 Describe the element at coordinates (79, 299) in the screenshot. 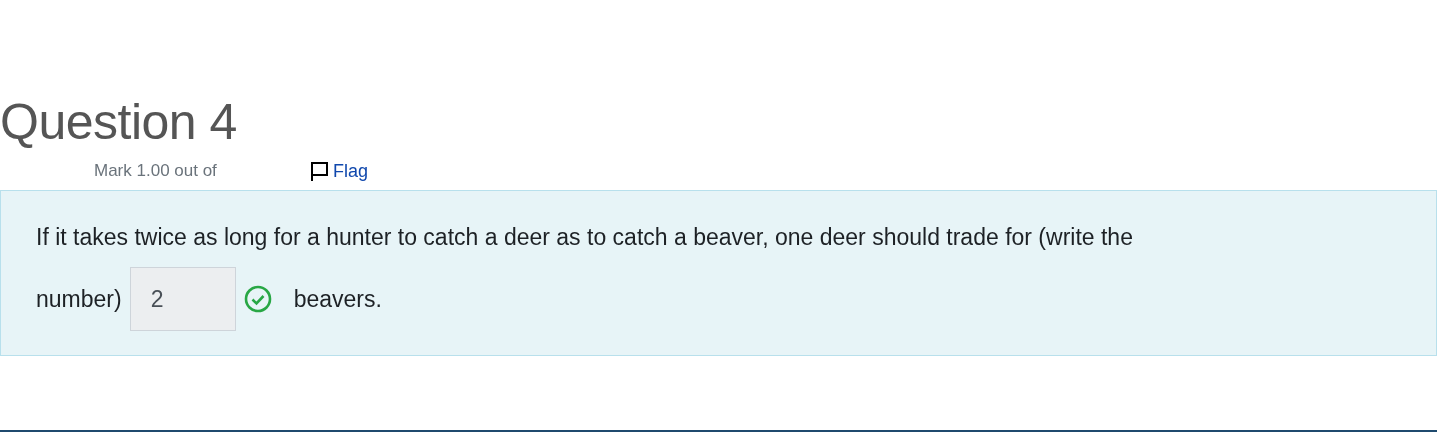

I see `question-text: number)` at that location.